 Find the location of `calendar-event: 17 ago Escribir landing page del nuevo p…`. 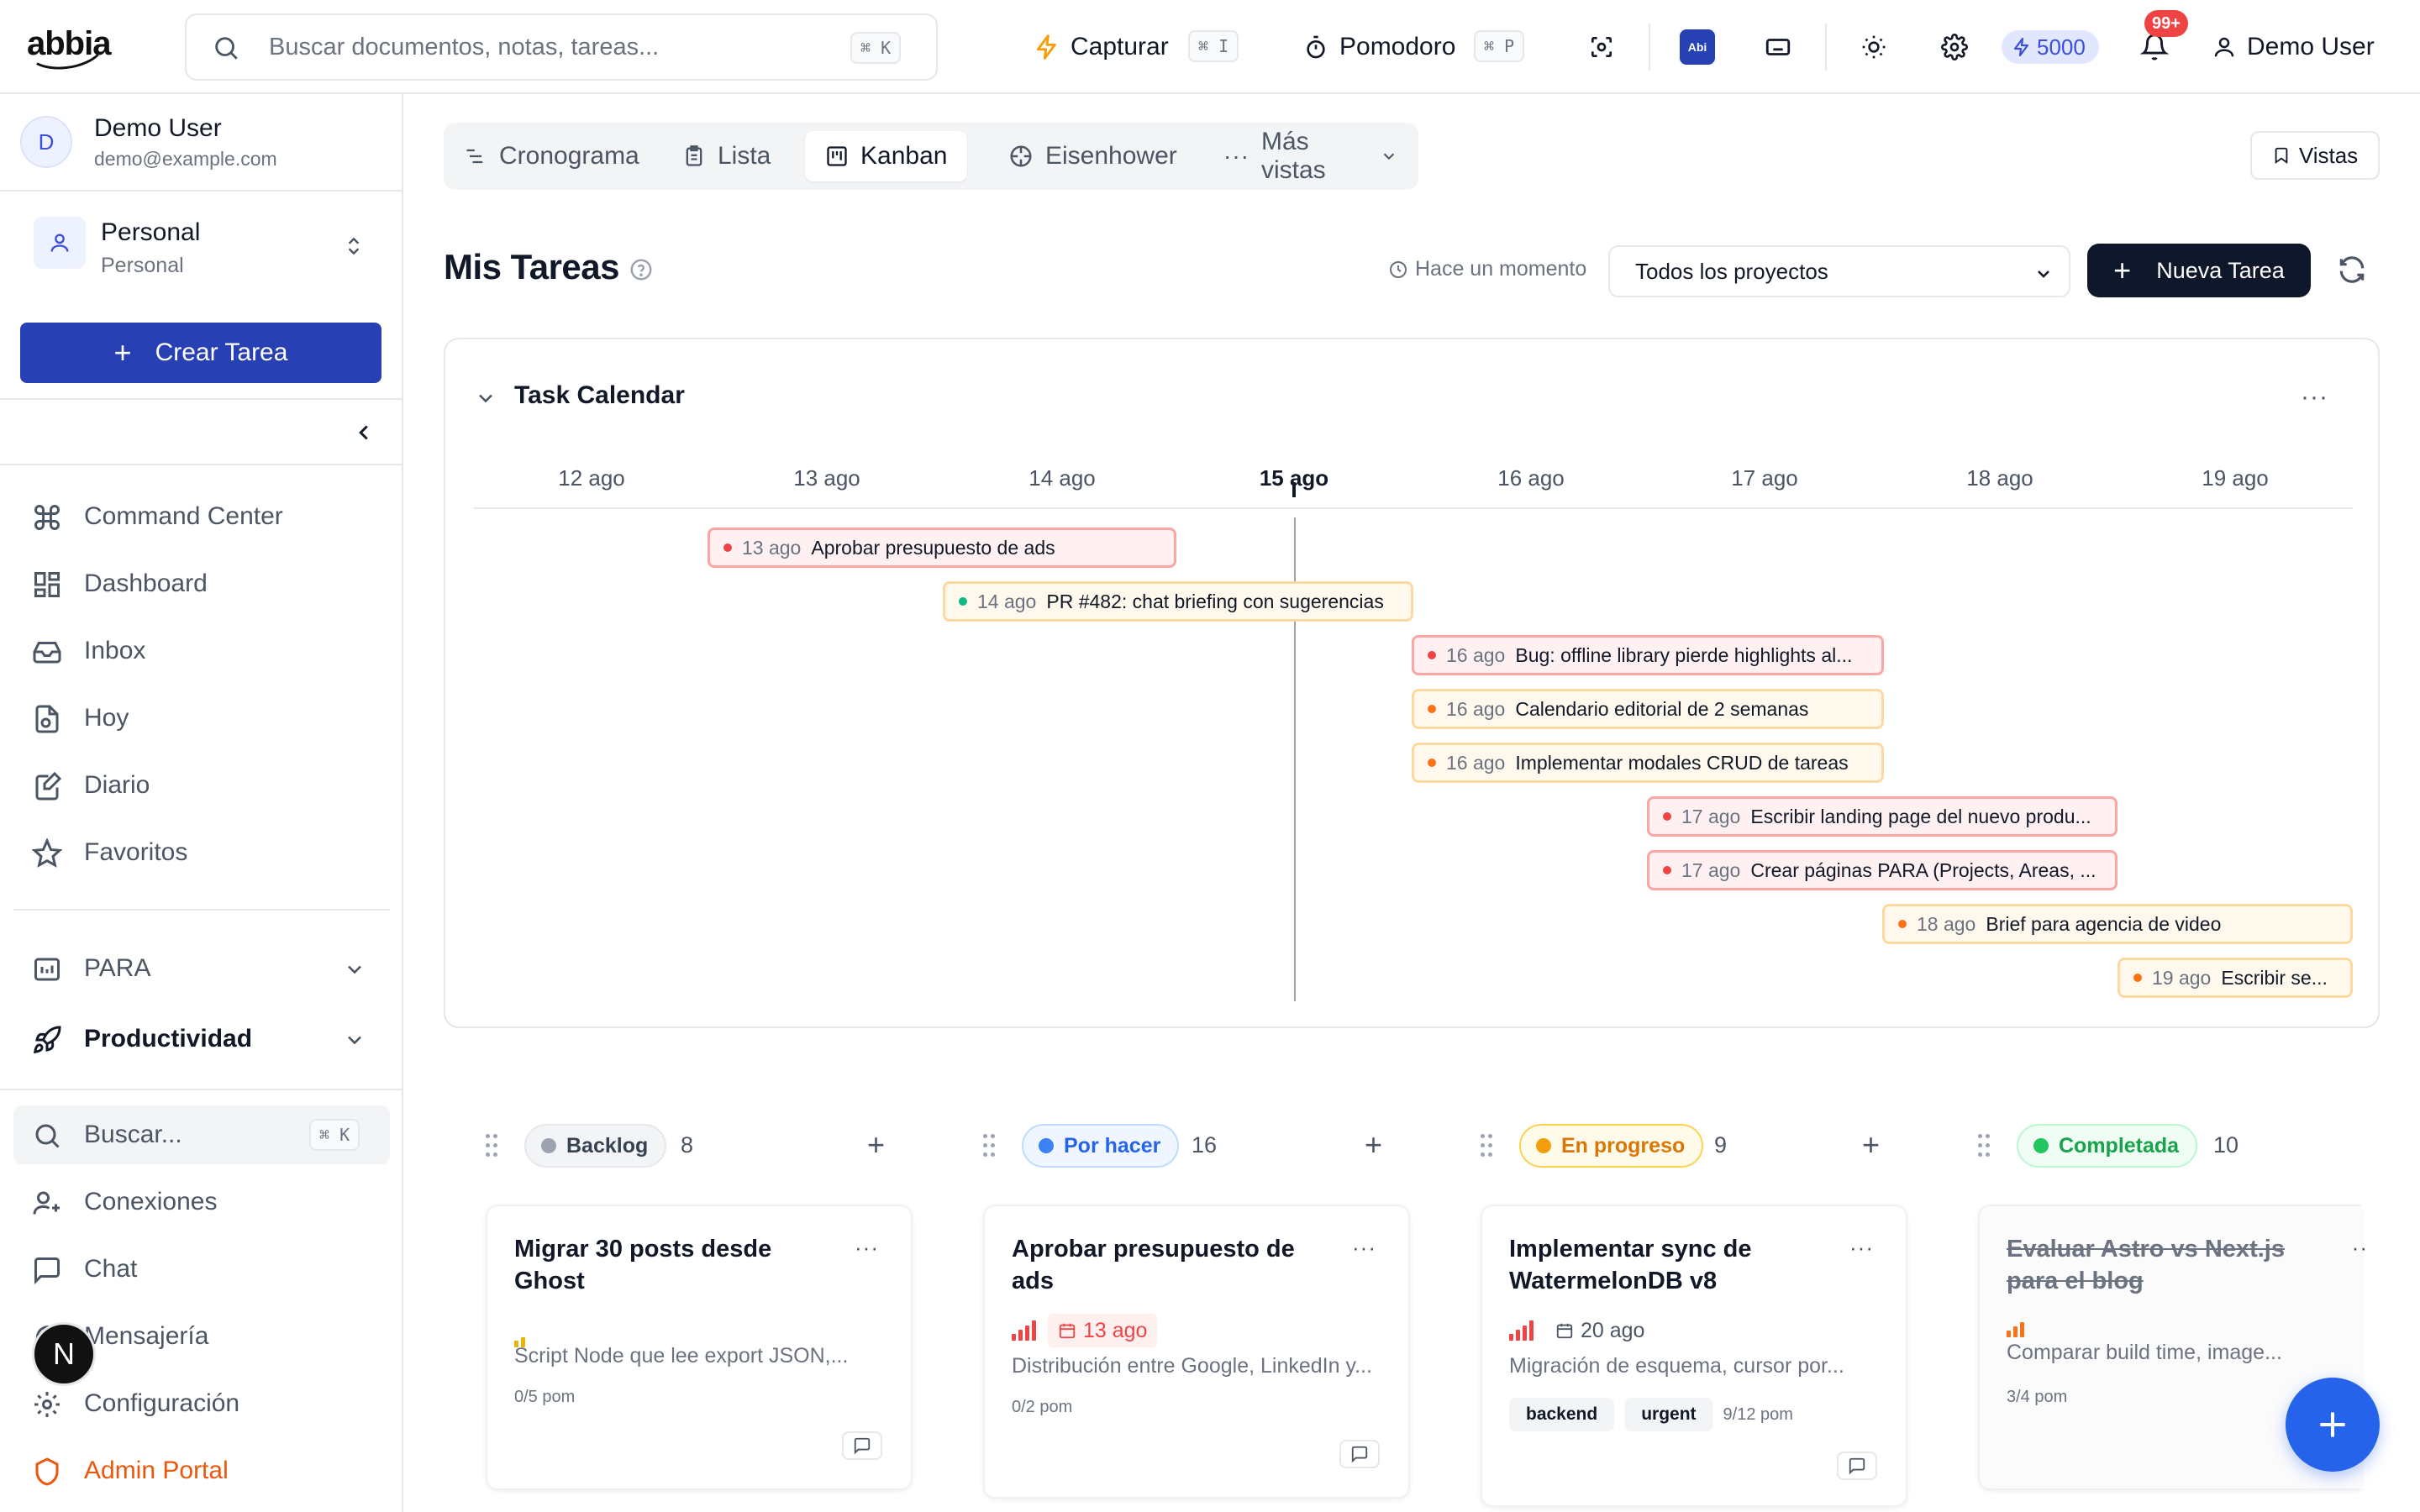

calendar-event: 17 ago Escribir landing page del nuevo p… is located at coordinates (1882, 816).